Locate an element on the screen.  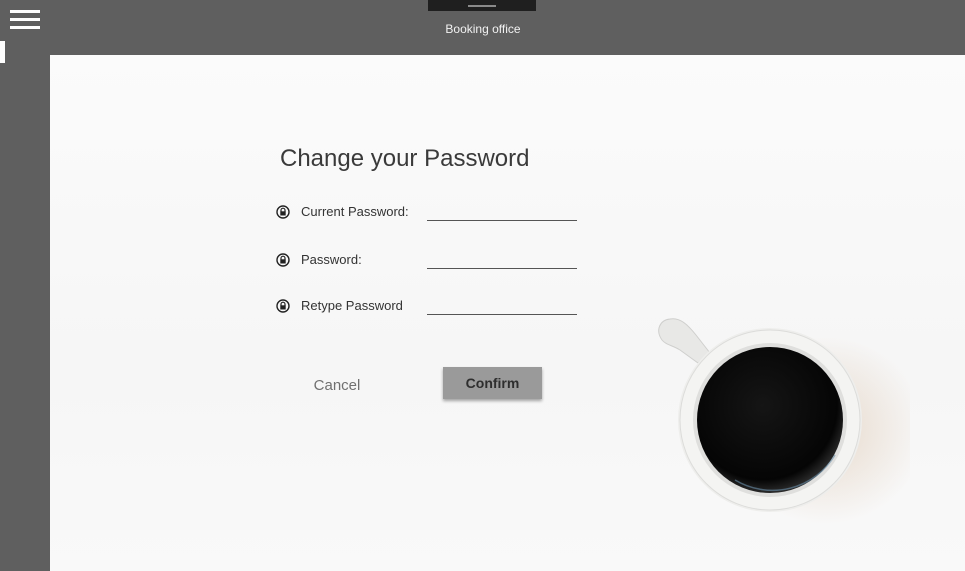
password-row: Password: is located at coordinates (455, 260).